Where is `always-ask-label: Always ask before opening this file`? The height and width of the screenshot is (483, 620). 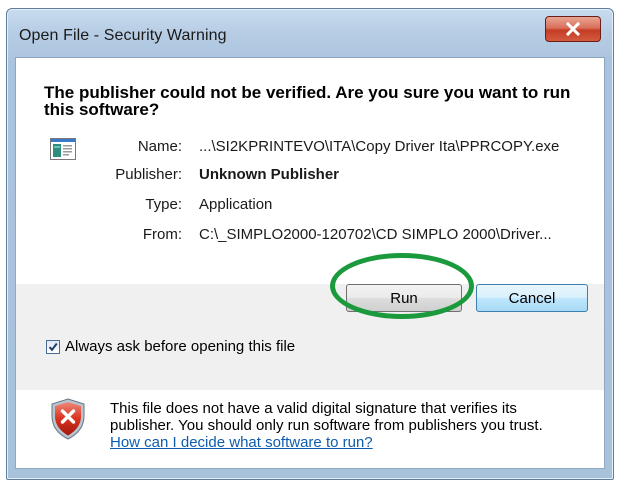
always-ask-label: Always ask before opening this file is located at coordinates (180, 346).